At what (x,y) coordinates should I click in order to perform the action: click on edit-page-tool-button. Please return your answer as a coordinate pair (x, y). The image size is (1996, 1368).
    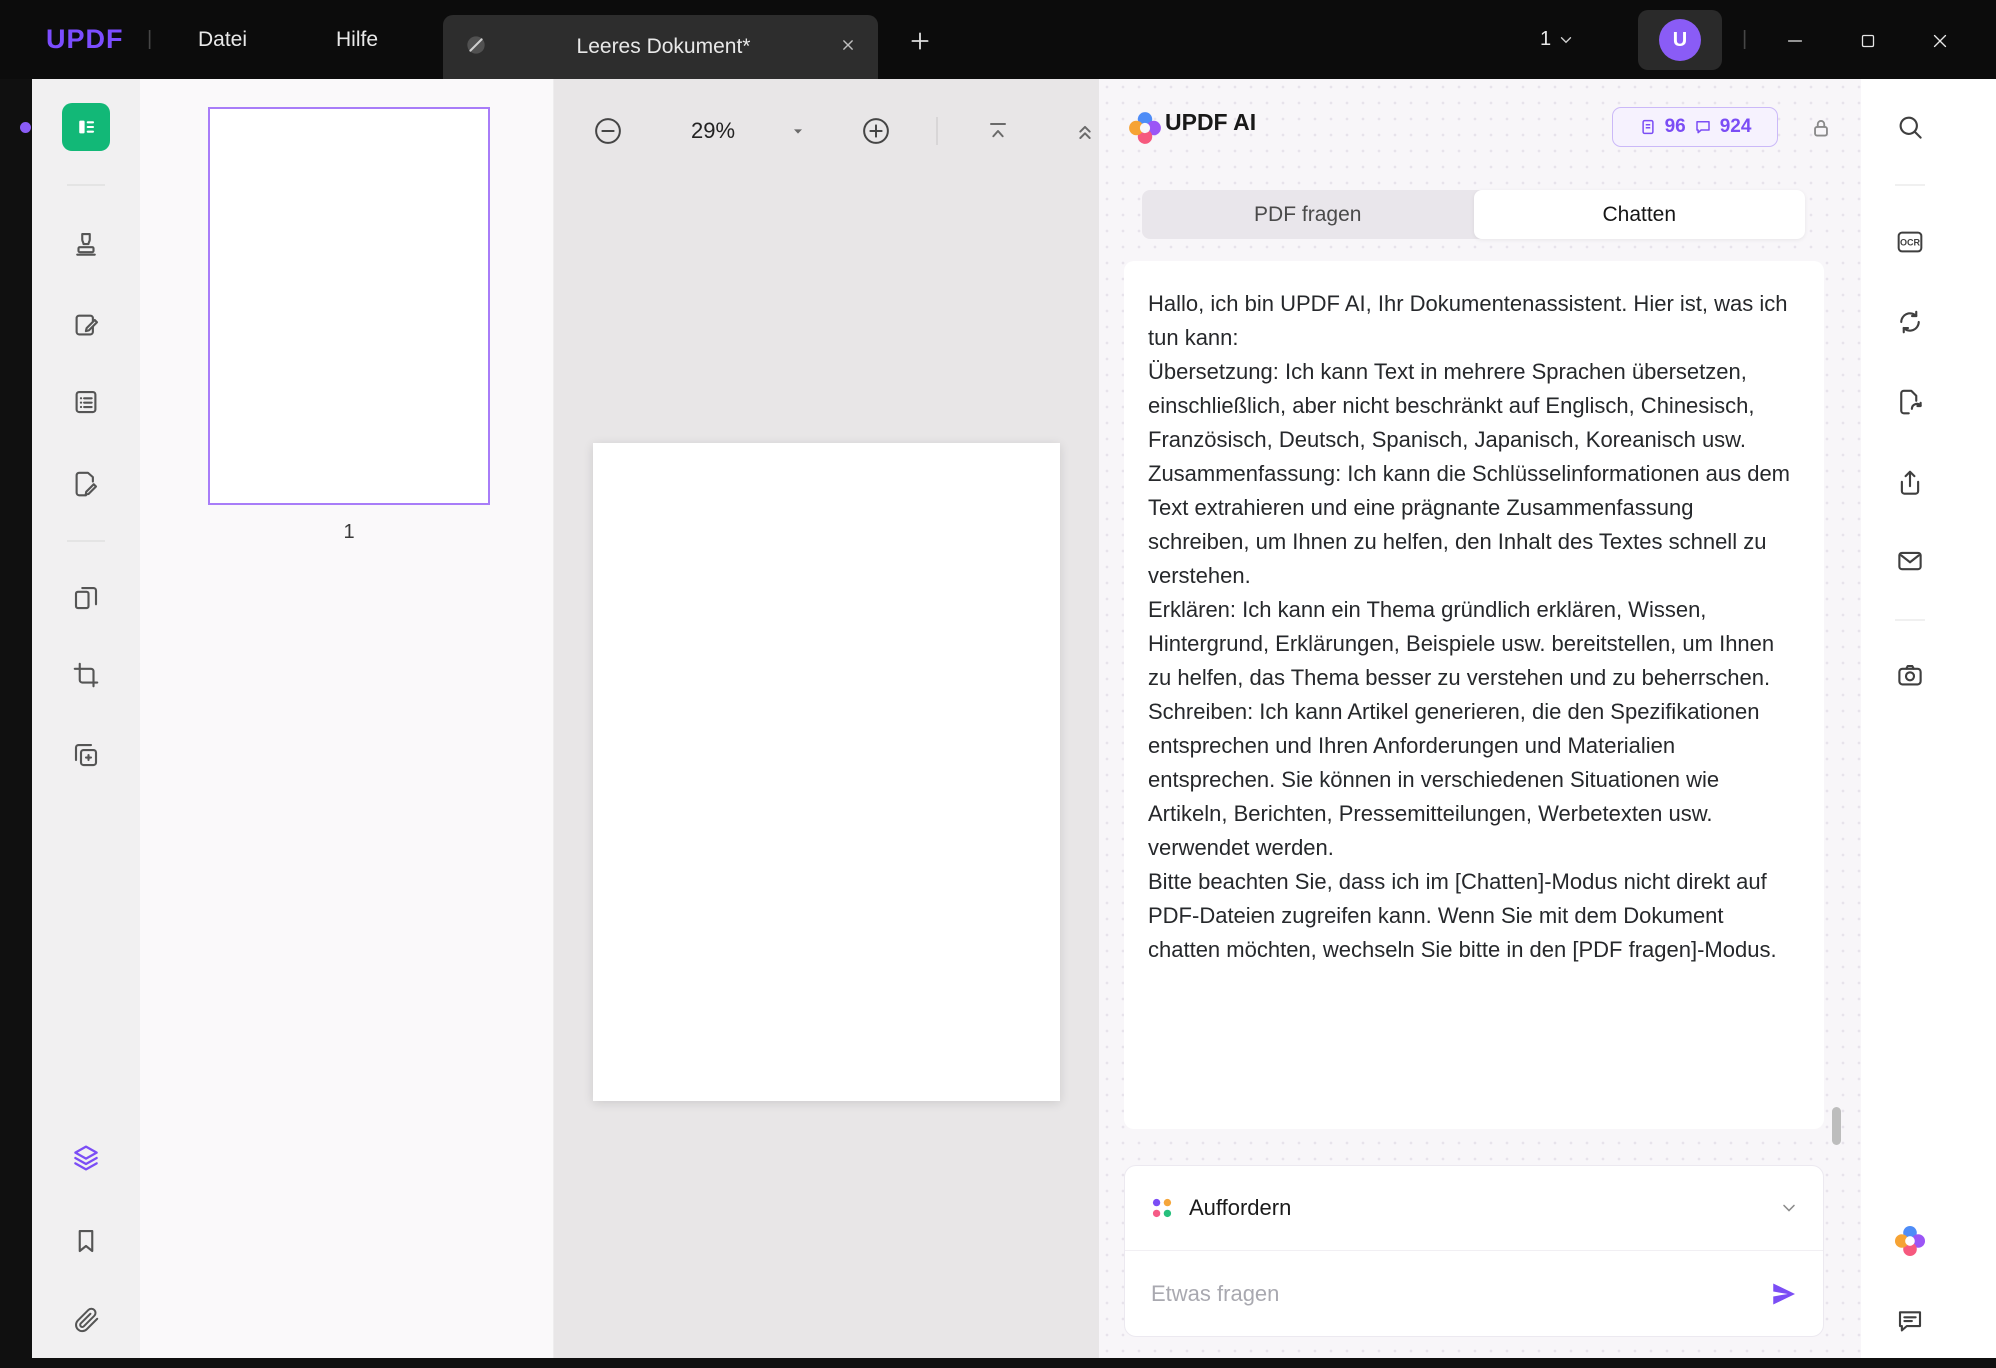
    Looking at the image, I should click on (86, 484).